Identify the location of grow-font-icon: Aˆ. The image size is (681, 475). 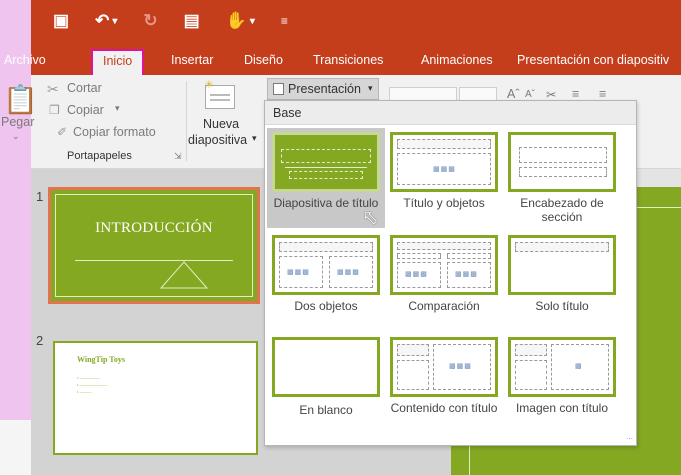
(513, 94).